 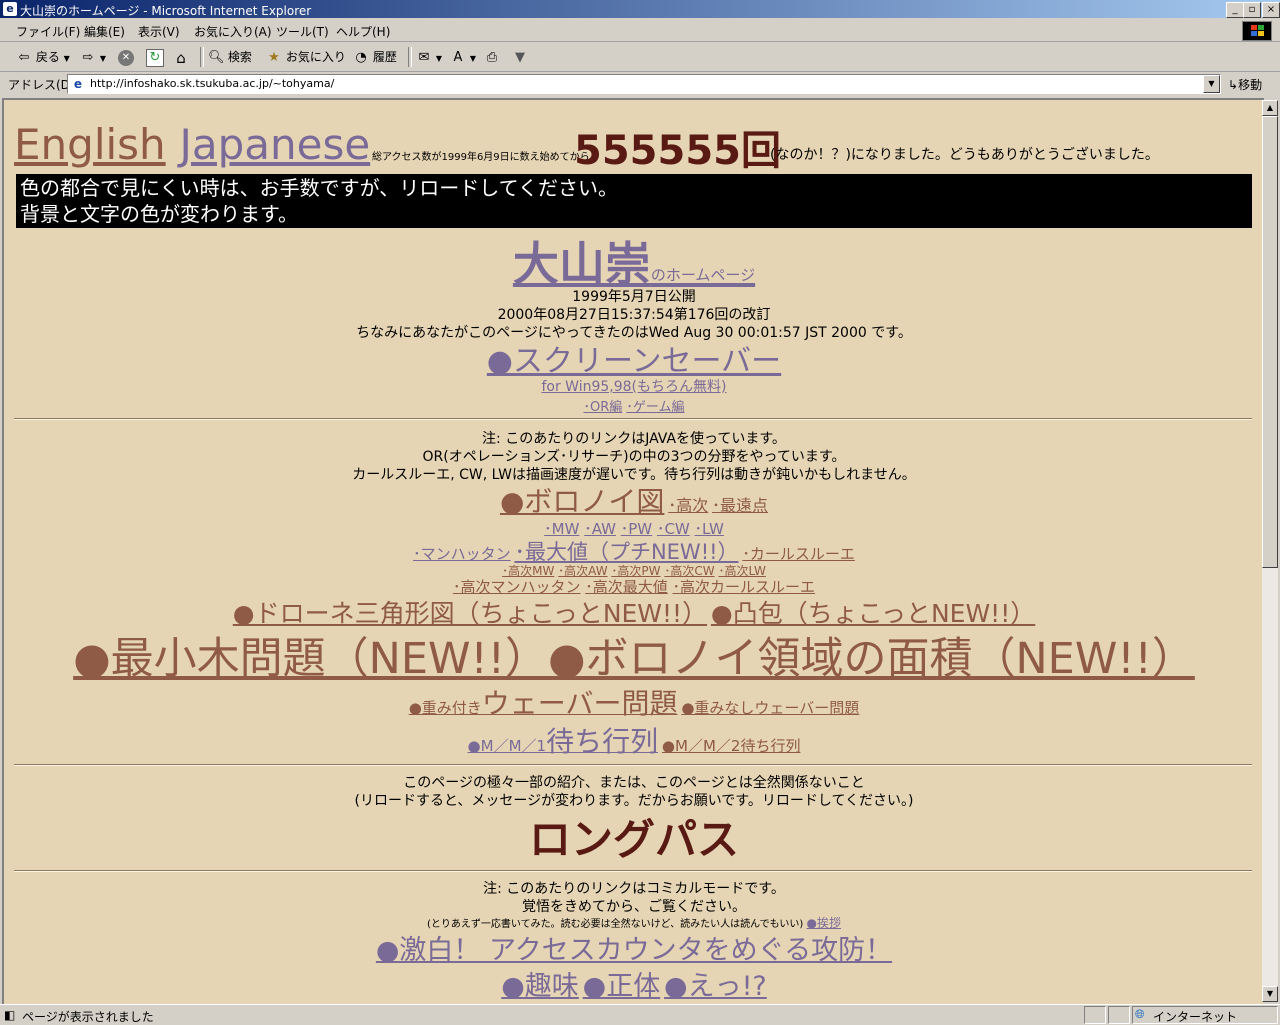 What do you see at coordinates (315, 57) in the screenshot?
I see `favorites-label: お気に入り` at bounding box center [315, 57].